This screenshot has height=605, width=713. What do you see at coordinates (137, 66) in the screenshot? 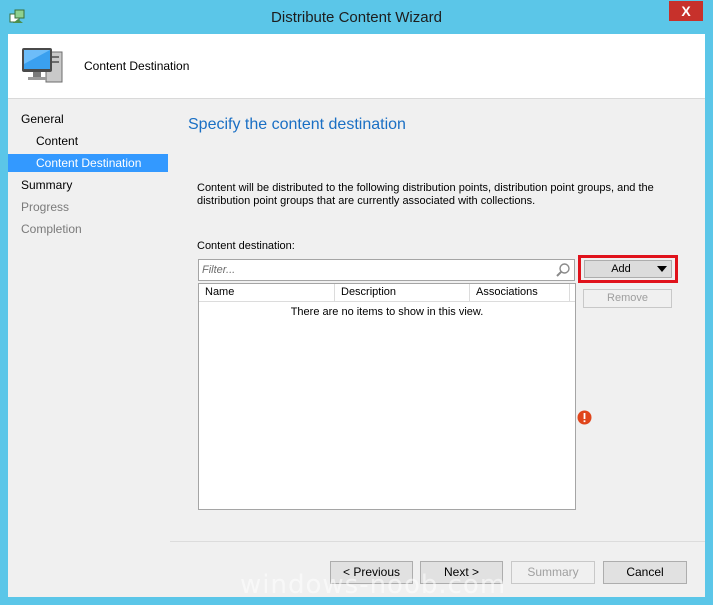
I see `header-title: Content Destination` at bounding box center [137, 66].